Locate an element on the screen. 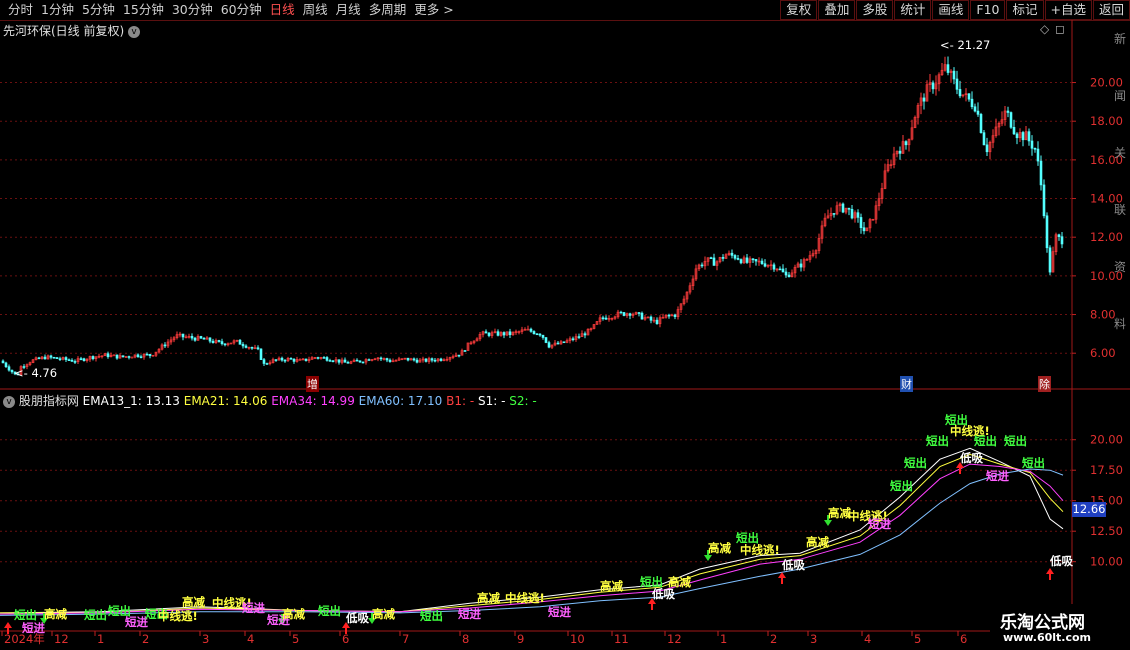 This screenshot has width=1130, height=650. right-edge-tab: 关 is located at coordinates (1122, 152).